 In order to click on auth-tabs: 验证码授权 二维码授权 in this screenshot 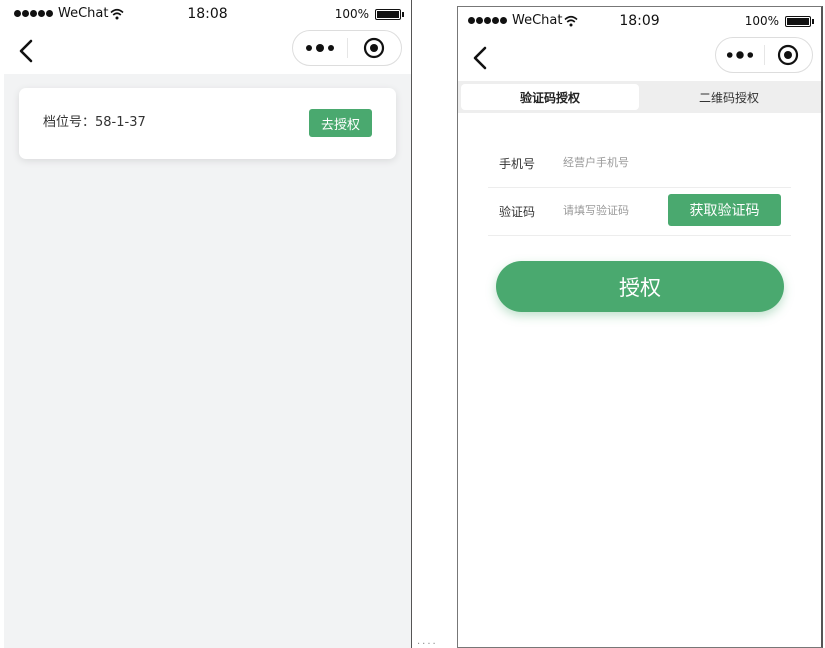, I will do `click(639, 97)`.